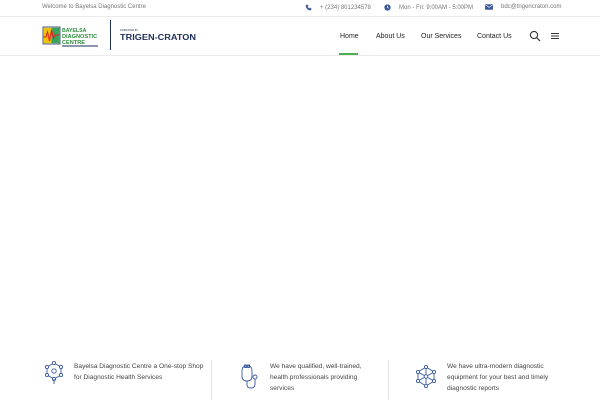 This screenshot has height=400, width=600. Describe the element at coordinates (345, 7) in the screenshot. I see `phone-number: + (234) 801234578` at that location.